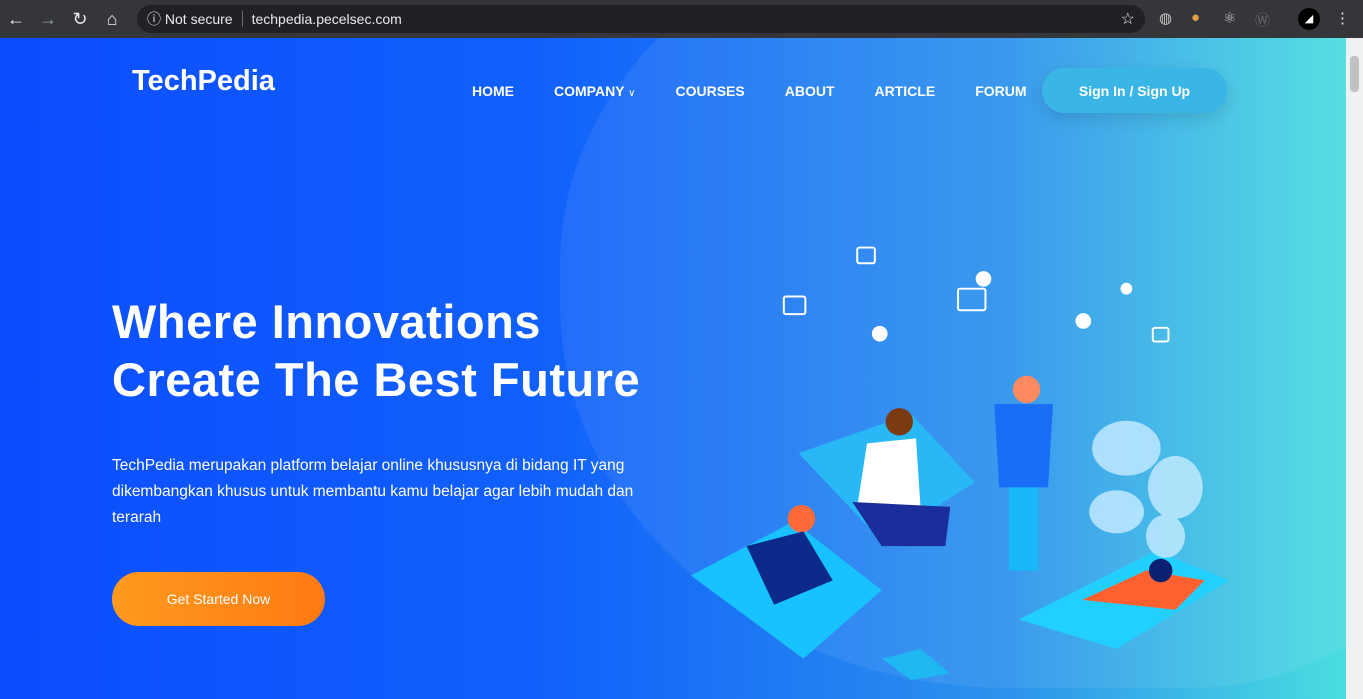  I want to click on wordpress-extension-icon: Ⓦ, so click(1262, 19).